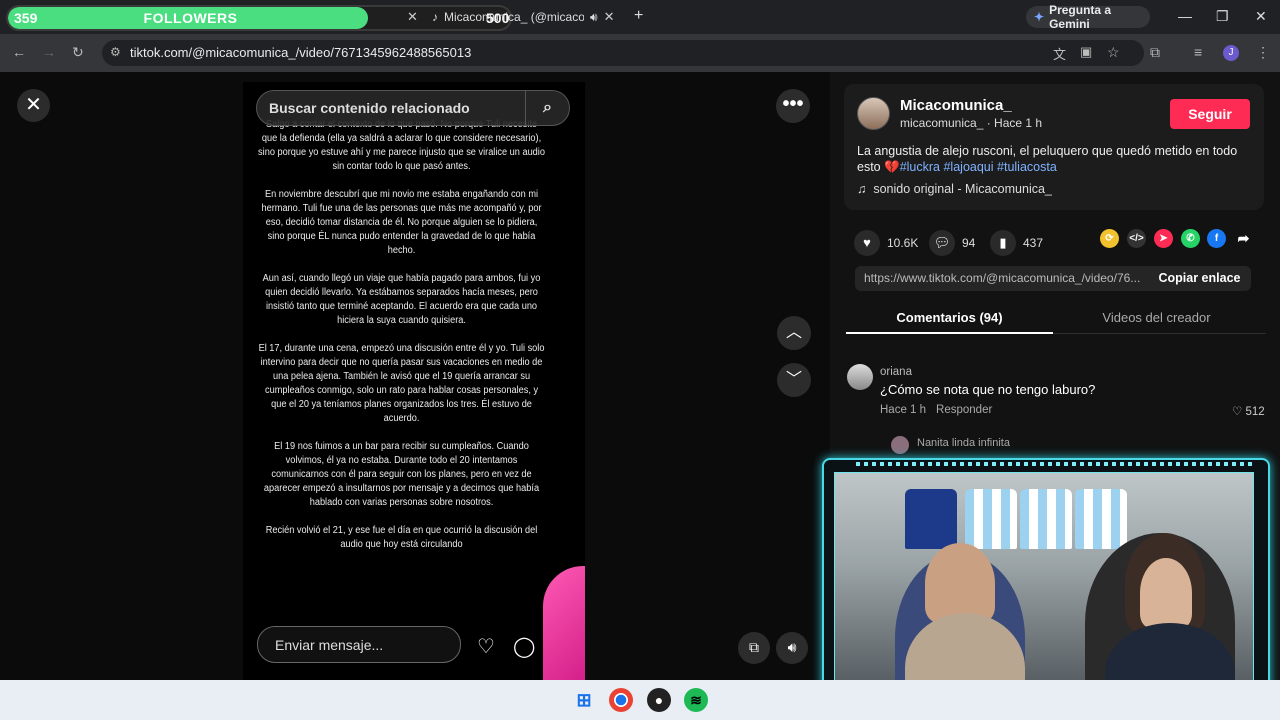  I want to click on obs-icon: ●, so click(659, 700).